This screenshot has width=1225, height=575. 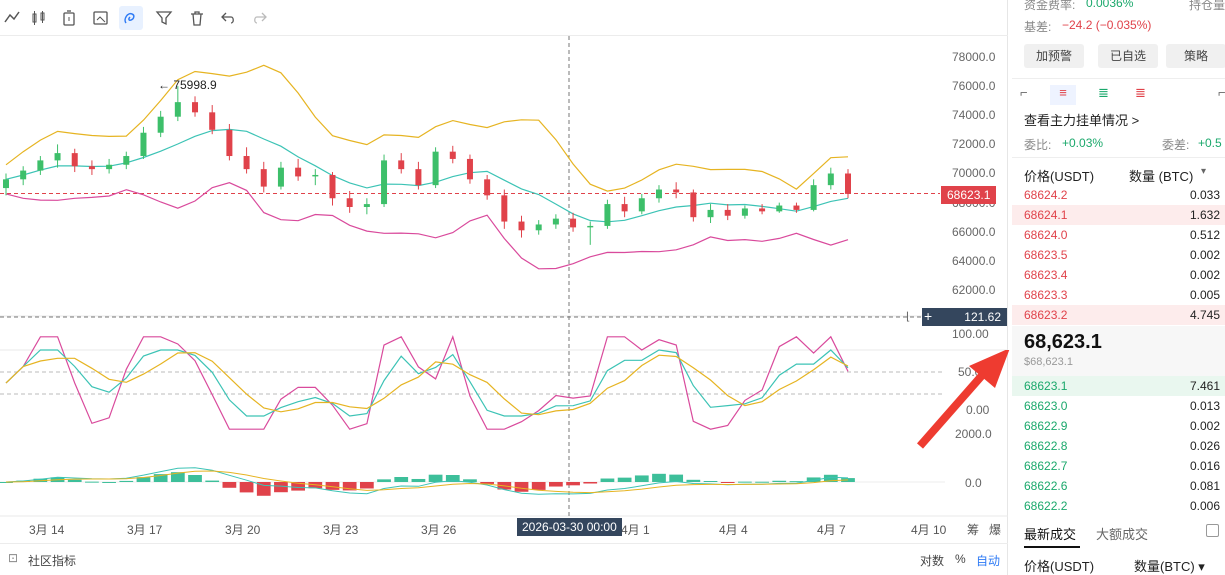 What do you see at coordinates (1118, 295) in the screenshot?
I see `ask-row: 68623.3 0.005` at bounding box center [1118, 295].